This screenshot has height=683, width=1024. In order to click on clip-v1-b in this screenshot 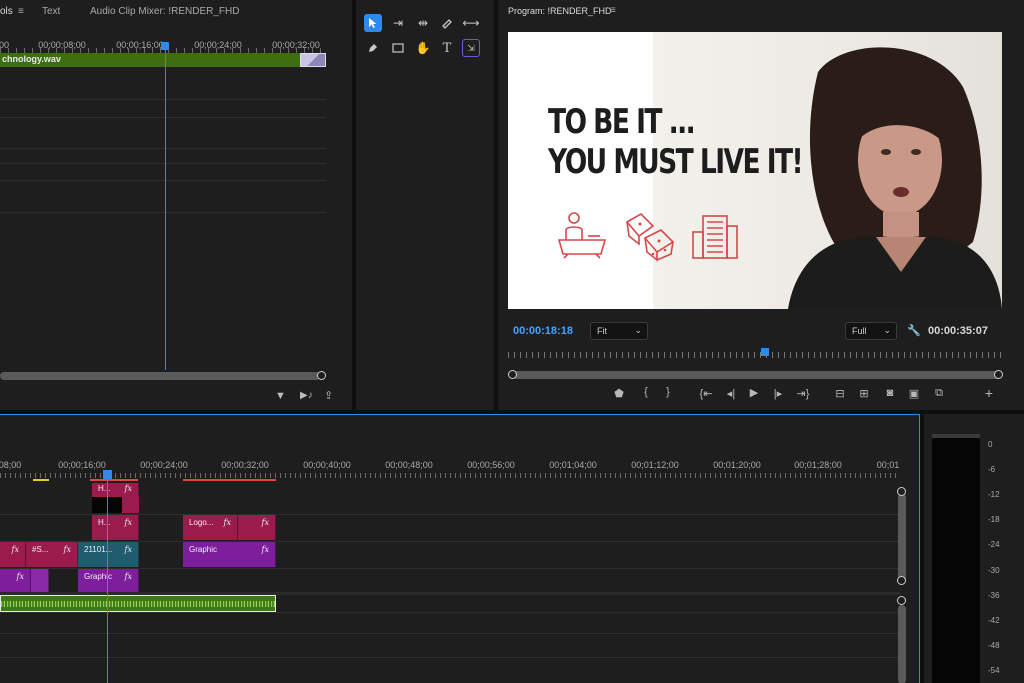, I will do `click(40, 580)`.